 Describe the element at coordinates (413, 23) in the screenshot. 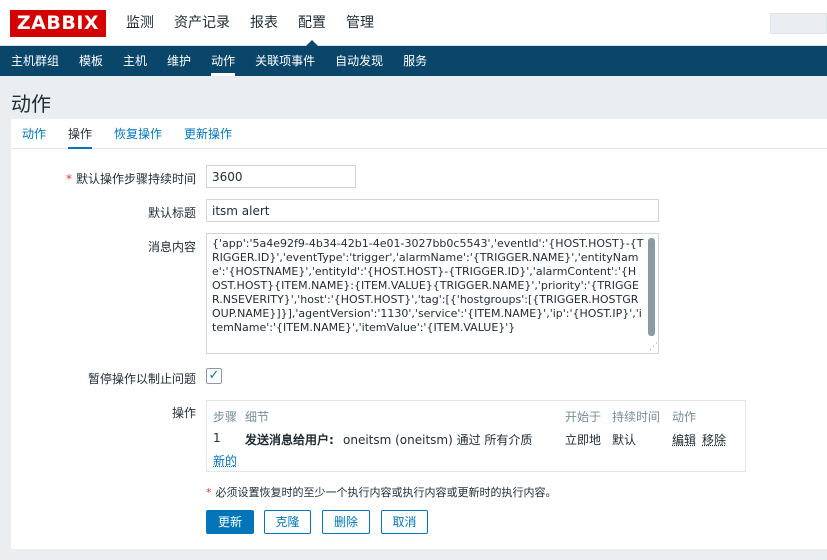

I see `top-header: ZABBIX 监测 资产记录 报表 配置 管理` at that location.